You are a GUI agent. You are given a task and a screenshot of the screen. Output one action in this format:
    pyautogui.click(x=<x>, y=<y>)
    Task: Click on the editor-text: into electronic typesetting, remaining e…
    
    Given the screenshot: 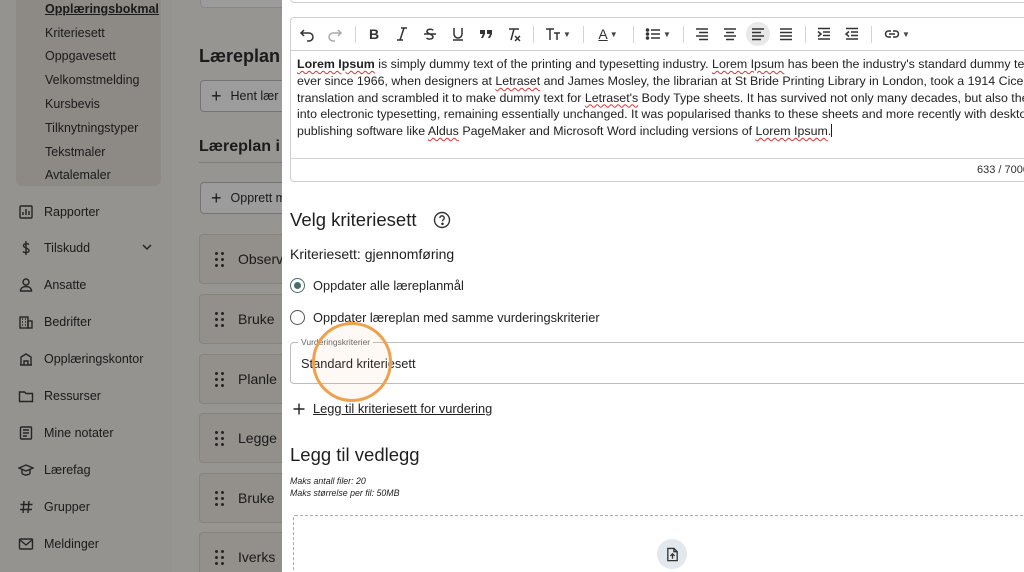 What is the action you would take?
    pyautogui.click(x=660, y=114)
    